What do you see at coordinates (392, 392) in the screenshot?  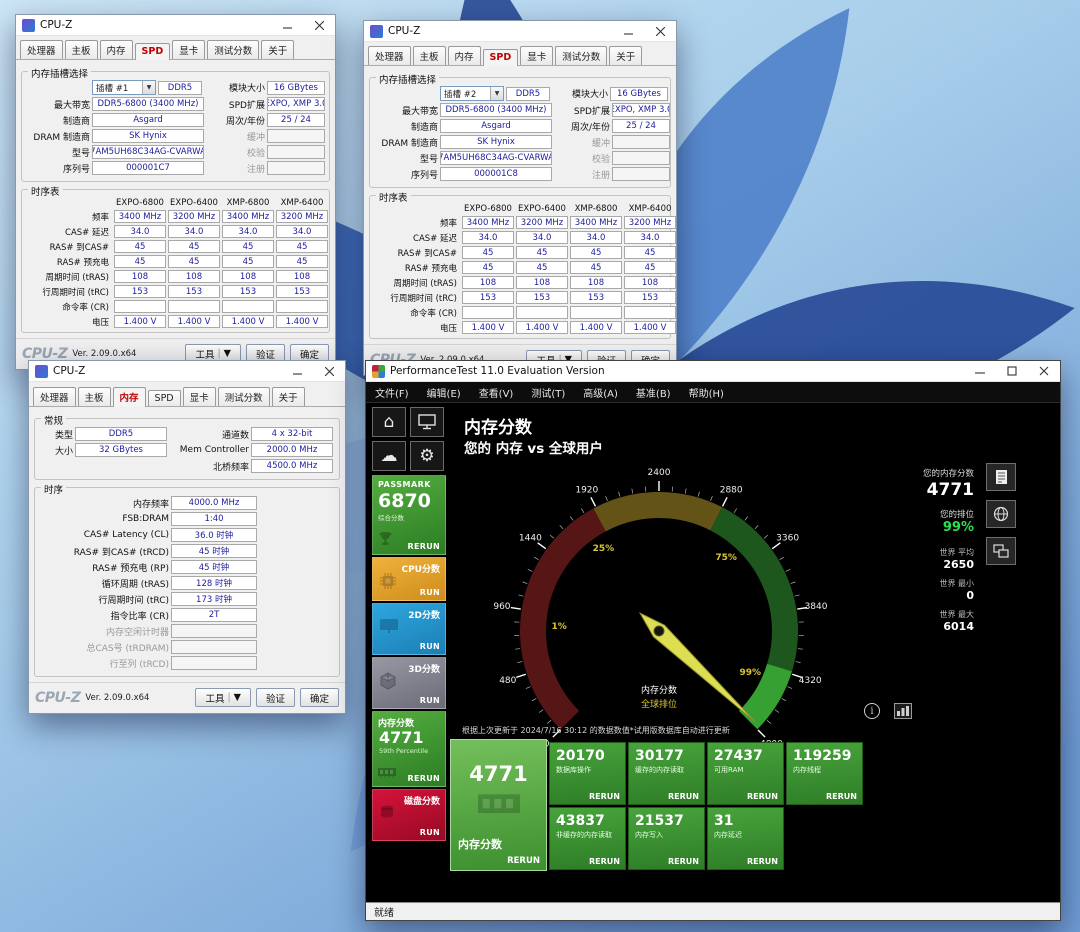 I see `menu-item-0: 文件(F)` at bounding box center [392, 392].